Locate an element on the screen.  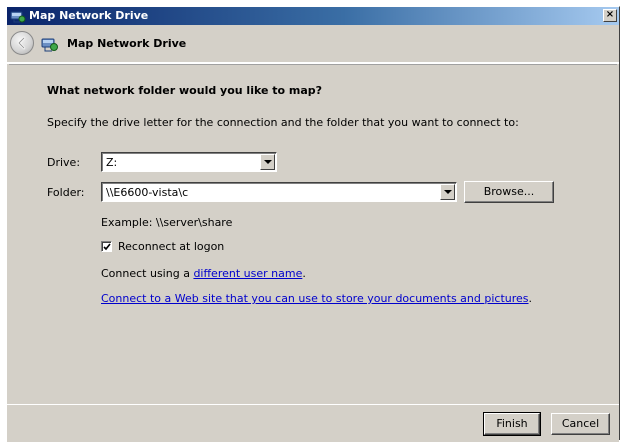
cancel-button: Cancel is located at coordinates (580, 424).